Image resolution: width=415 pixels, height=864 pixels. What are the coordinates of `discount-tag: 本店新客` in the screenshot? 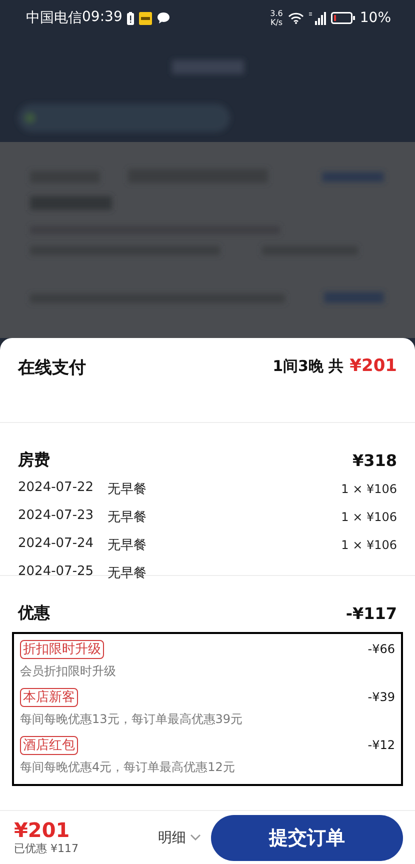 It's located at (49, 697).